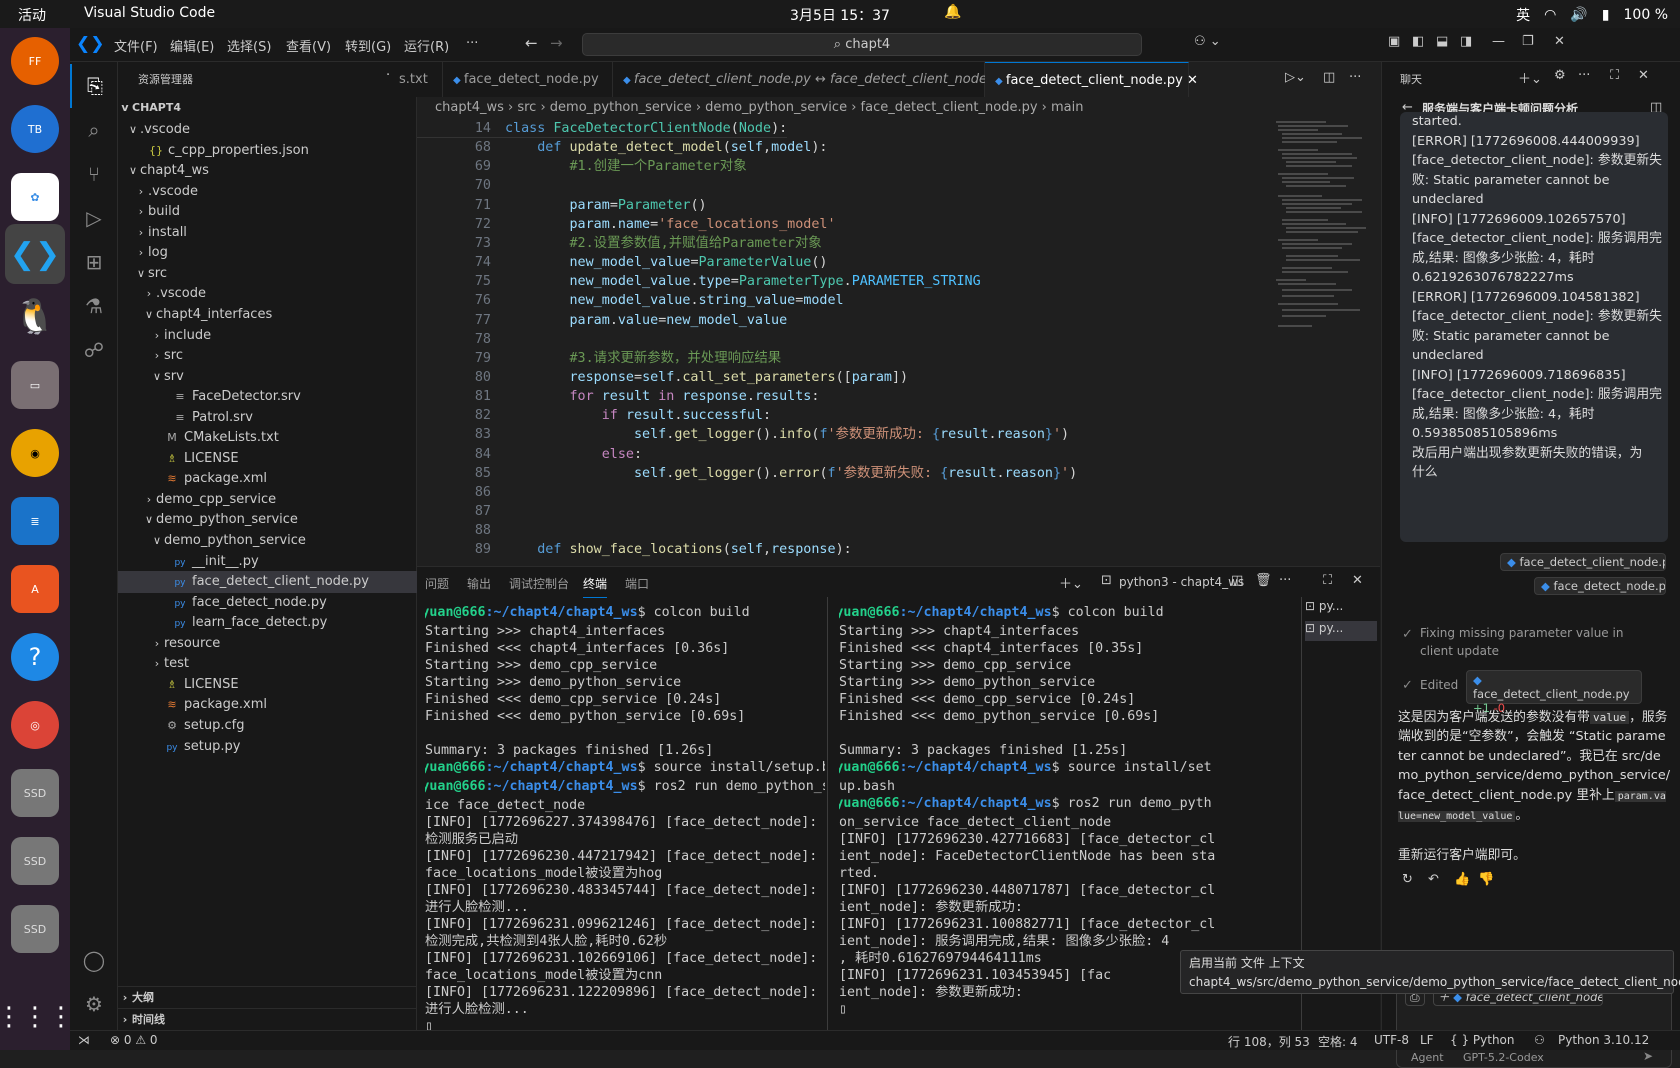 This screenshot has width=1680, height=1068. What do you see at coordinates (1407, 879) in the screenshot?
I see `retry-icon: ↻` at bounding box center [1407, 879].